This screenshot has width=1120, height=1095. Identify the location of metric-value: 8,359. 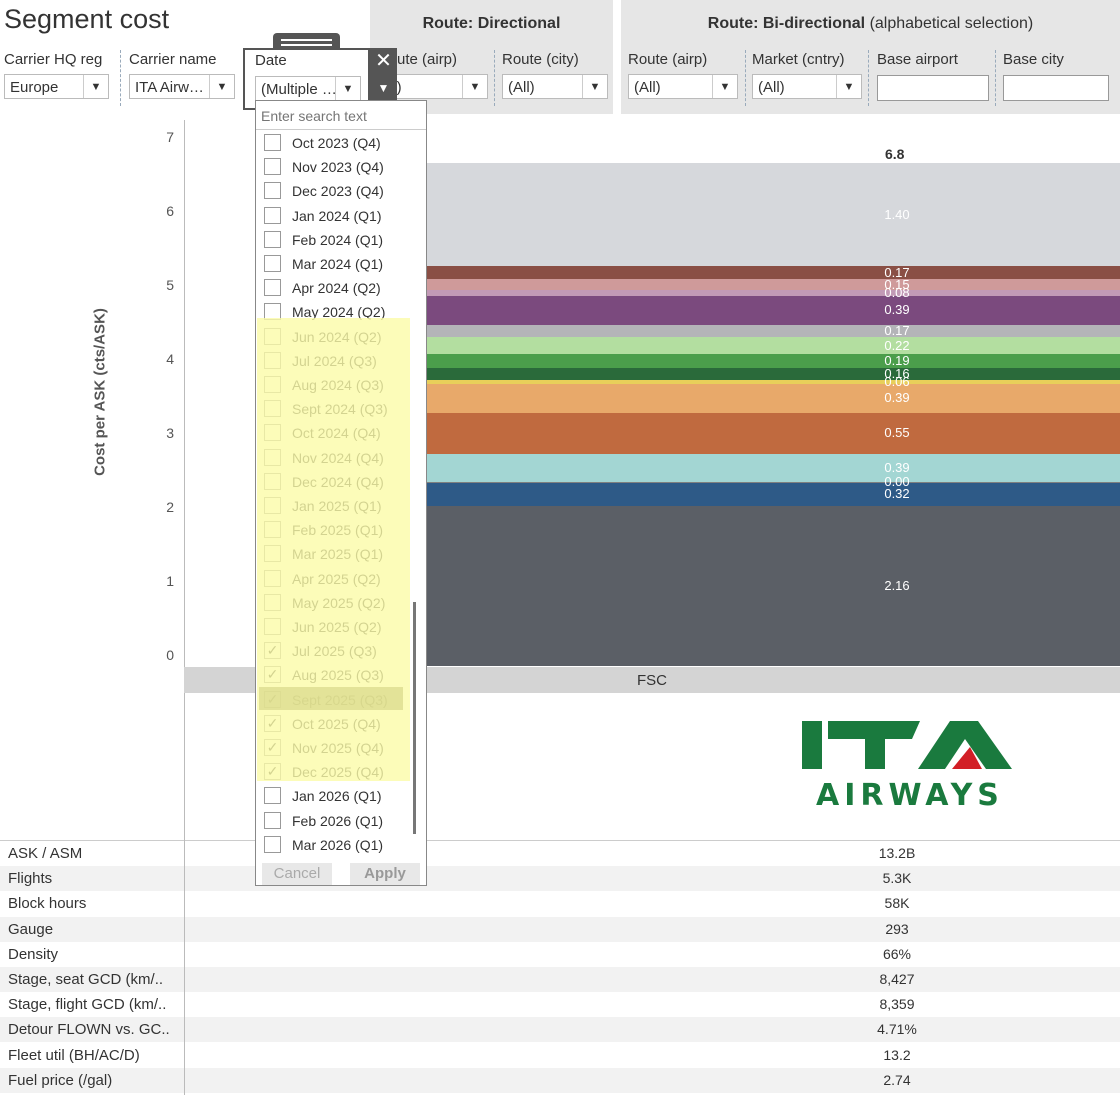
(897, 1004).